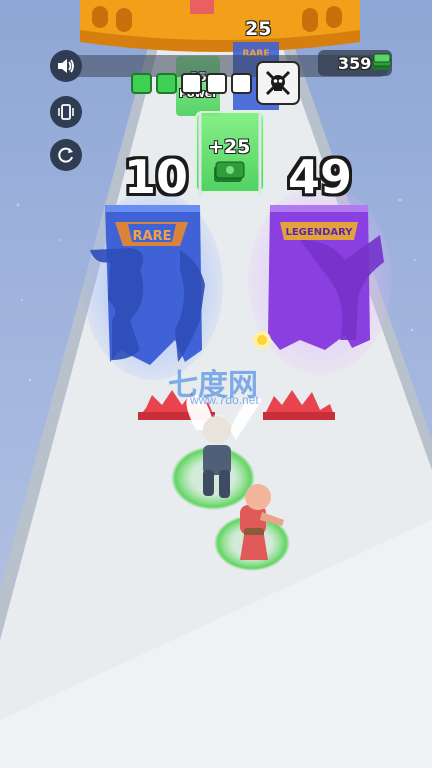 The width and height of the screenshot is (432, 768). I want to click on legendary-gate-label: LEGENDARY, so click(319, 232).